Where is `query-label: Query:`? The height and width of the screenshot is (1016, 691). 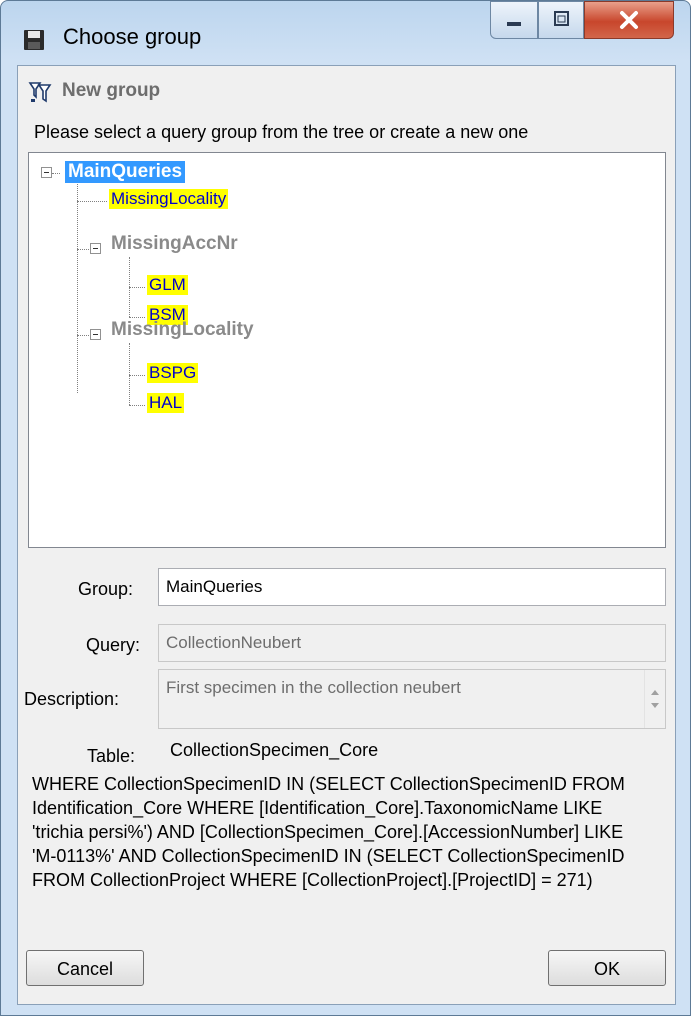 query-label: Query: is located at coordinates (113, 645).